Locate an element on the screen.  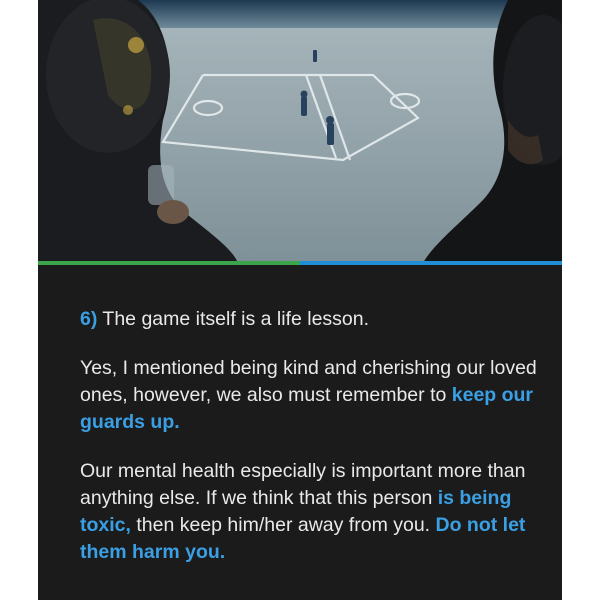
item-number: 6) is located at coordinates (89, 319).